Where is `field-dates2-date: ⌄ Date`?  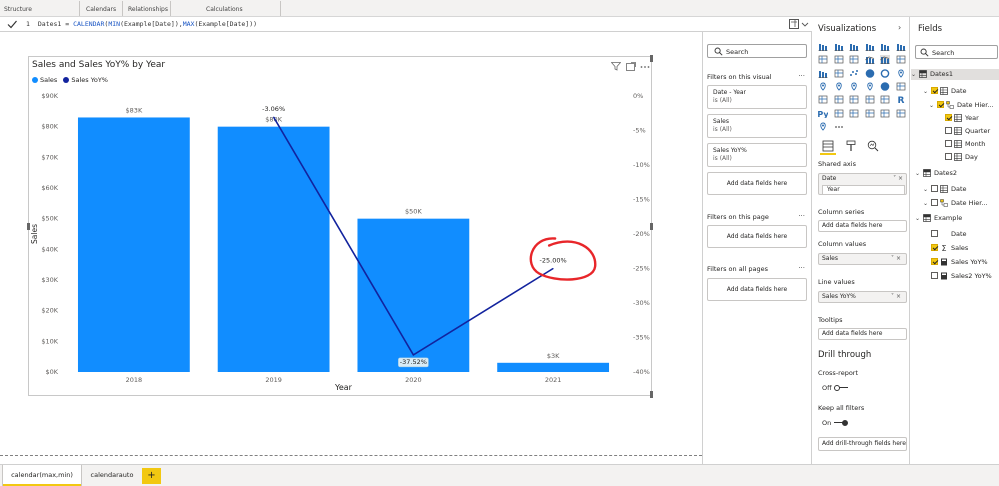
field-dates2-date: ⌄ Date is located at coordinates (945, 189).